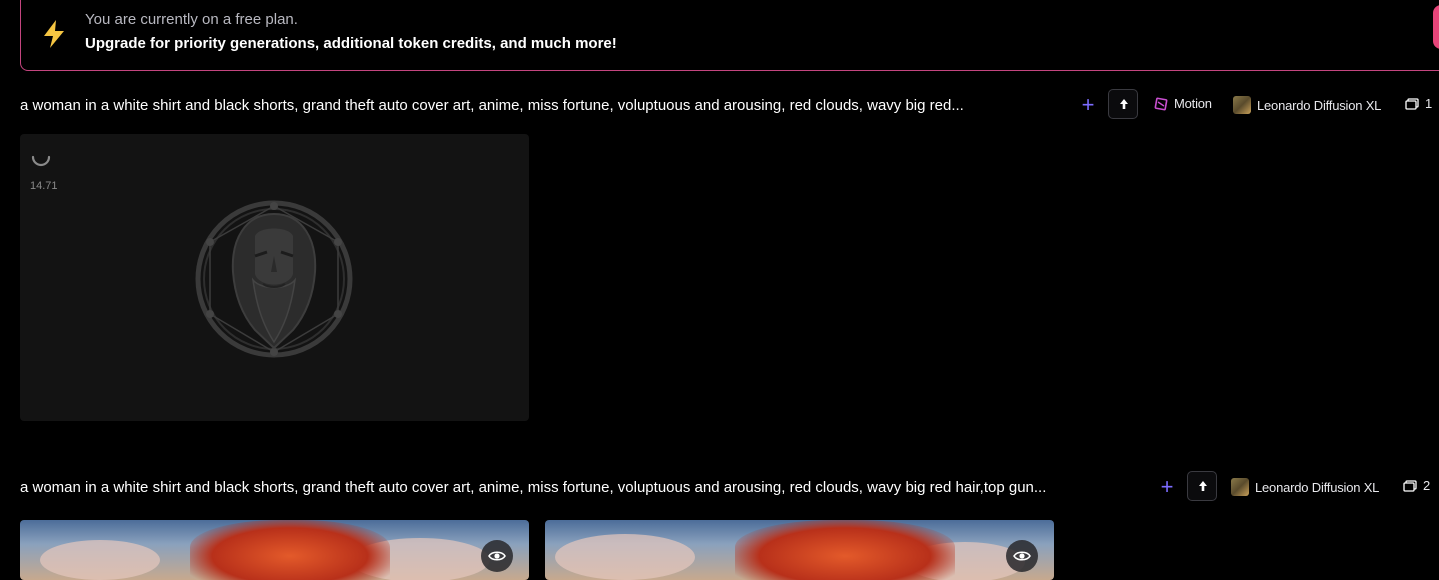  Describe the element at coordinates (1193, 103) in the screenshot. I see `motion-label: Motion` at that location.